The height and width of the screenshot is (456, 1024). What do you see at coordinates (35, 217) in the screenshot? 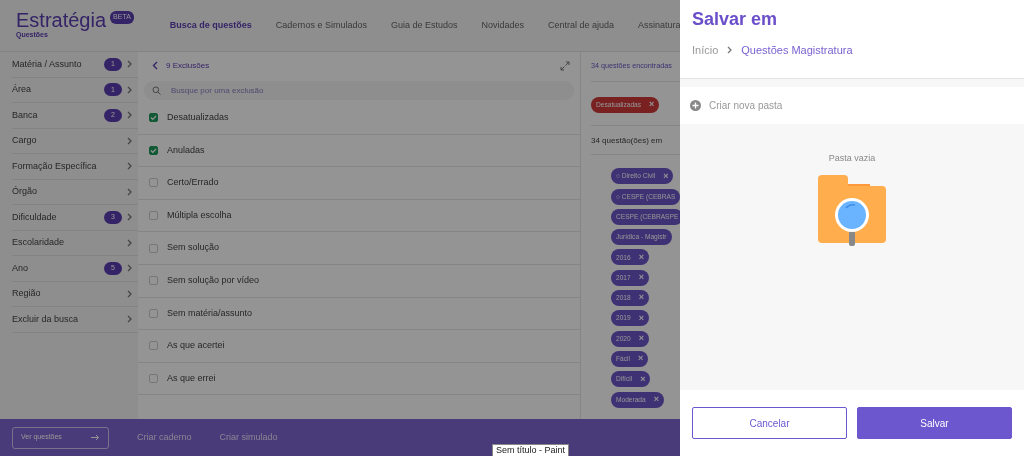
I see `filter-label: Dificuldade` at bounding box center [35, 217].